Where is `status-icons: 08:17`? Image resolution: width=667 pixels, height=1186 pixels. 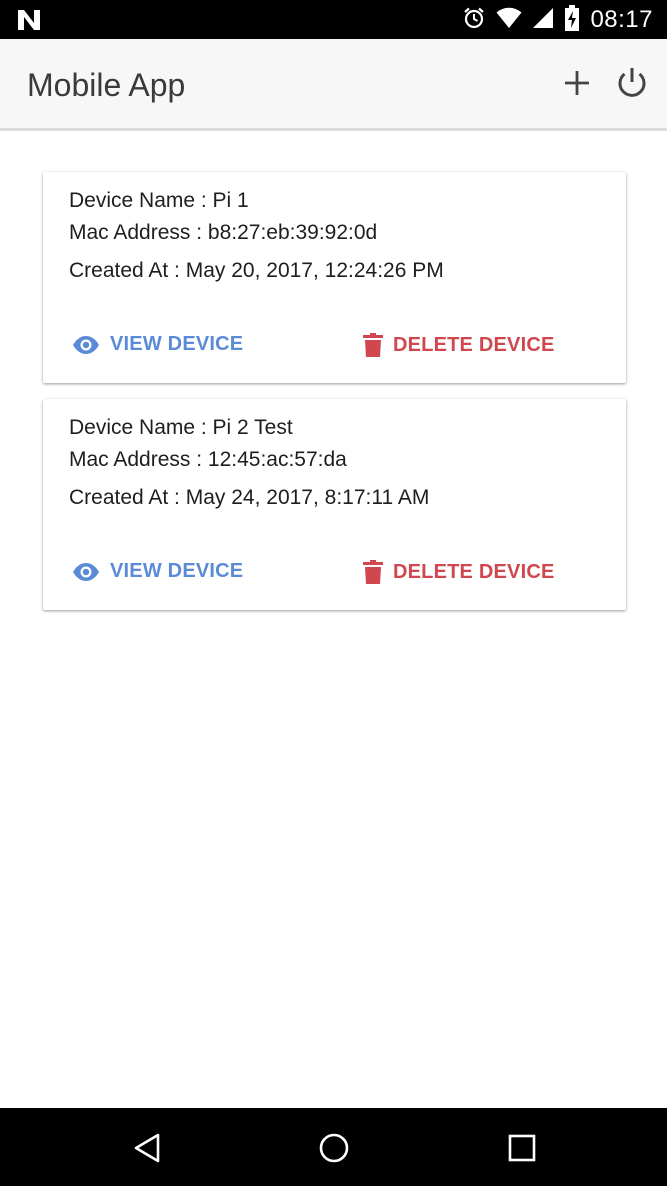
status-icons: 08:17 is located at coordinates (557, 20).